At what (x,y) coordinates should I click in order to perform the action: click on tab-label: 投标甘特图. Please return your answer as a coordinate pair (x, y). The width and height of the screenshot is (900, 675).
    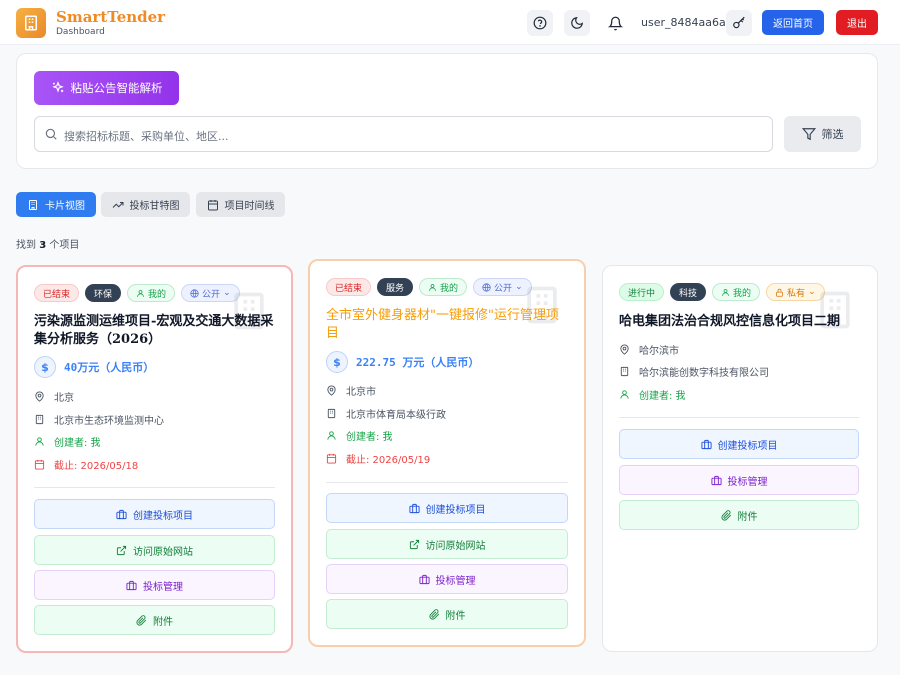
    Looking at the image, I should click on (154, 206).